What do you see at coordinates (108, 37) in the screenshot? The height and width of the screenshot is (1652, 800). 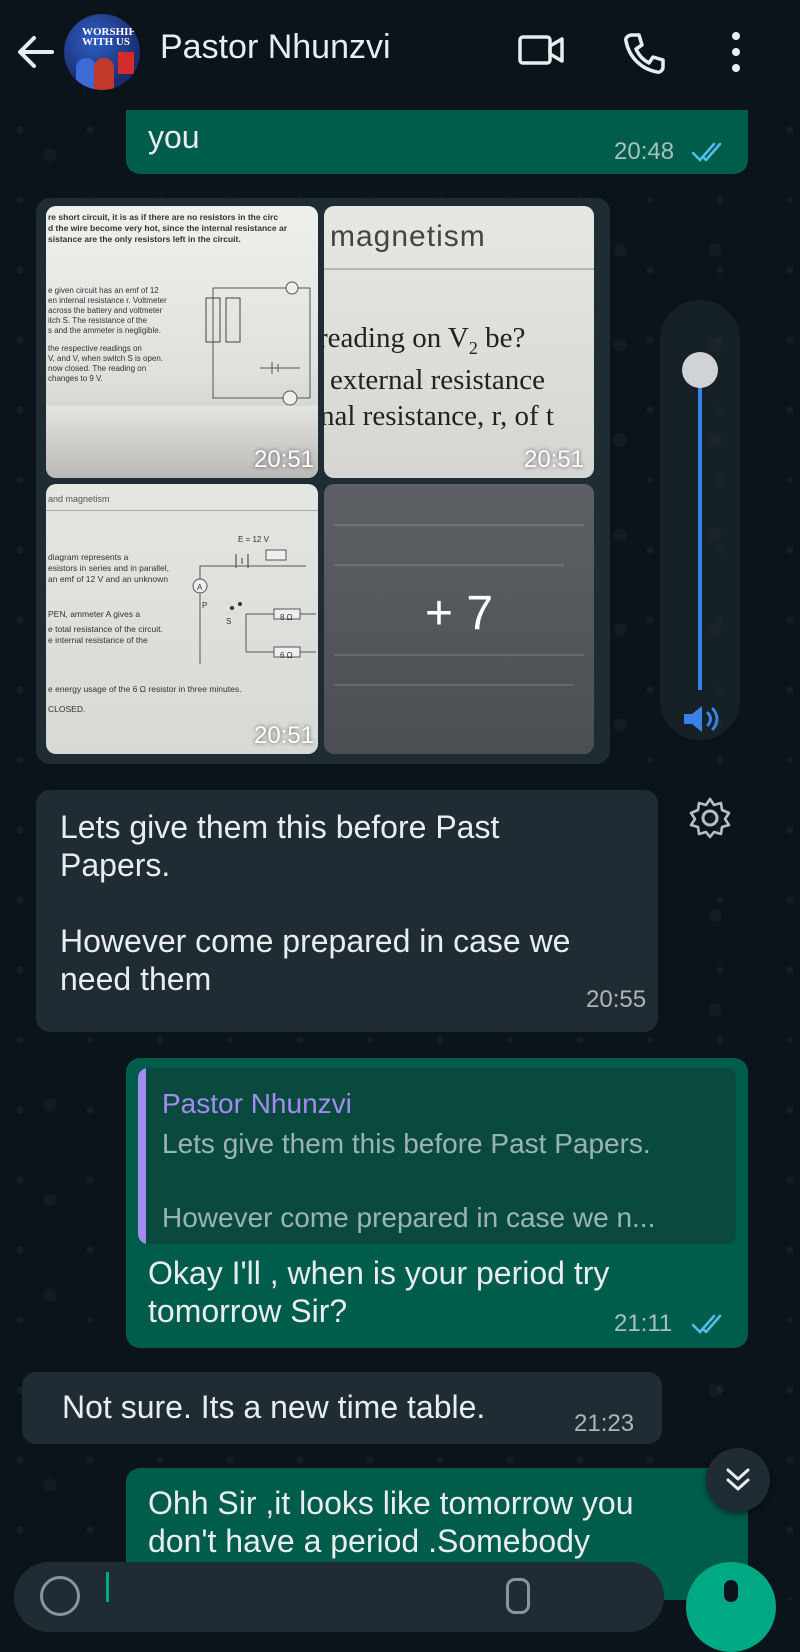 I see `avatar-text: WORSHIP WITH US` at bounding box center [108, 37].